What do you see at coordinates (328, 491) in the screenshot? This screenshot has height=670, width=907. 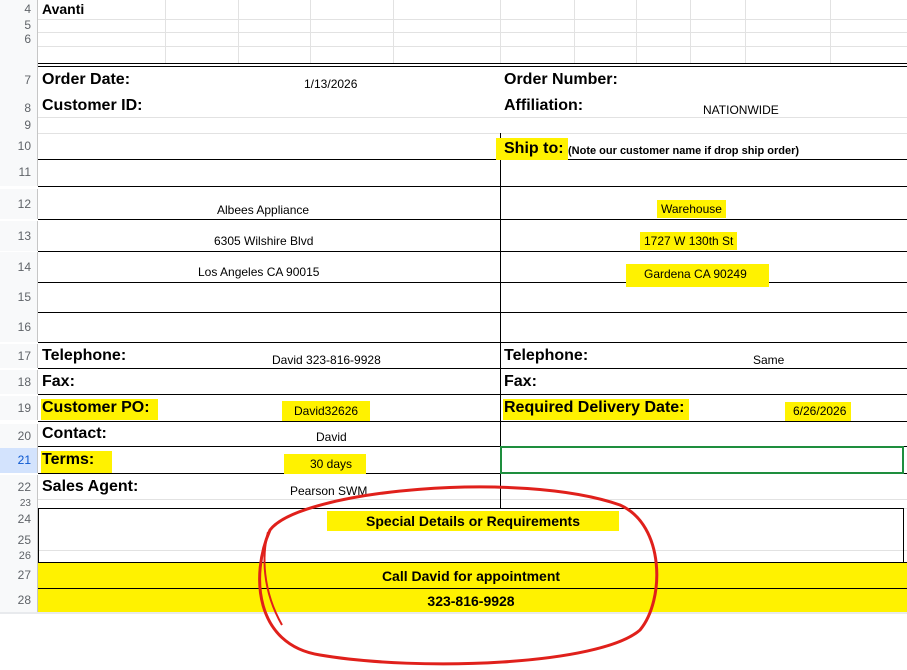 I see `sales-agent-value: Pearson SWM` at bounding box center [328, 491].